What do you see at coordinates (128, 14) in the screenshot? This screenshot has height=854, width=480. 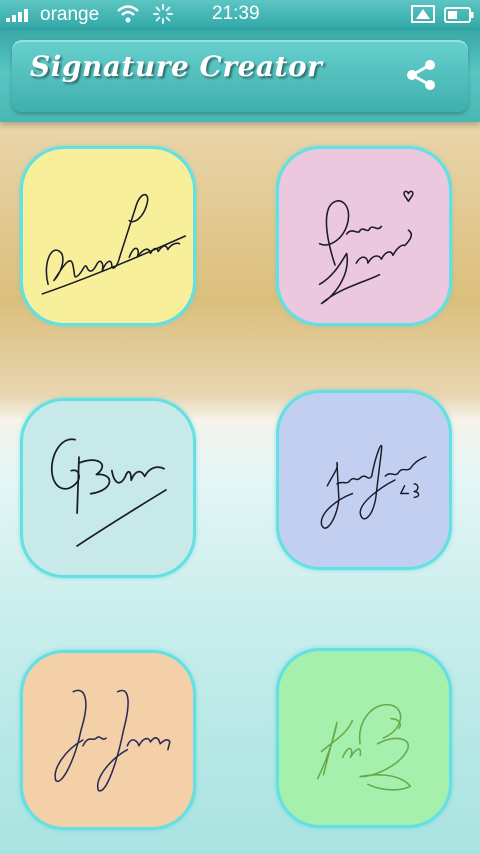 I see `wifi-icon` at bounding box center [128, 14].